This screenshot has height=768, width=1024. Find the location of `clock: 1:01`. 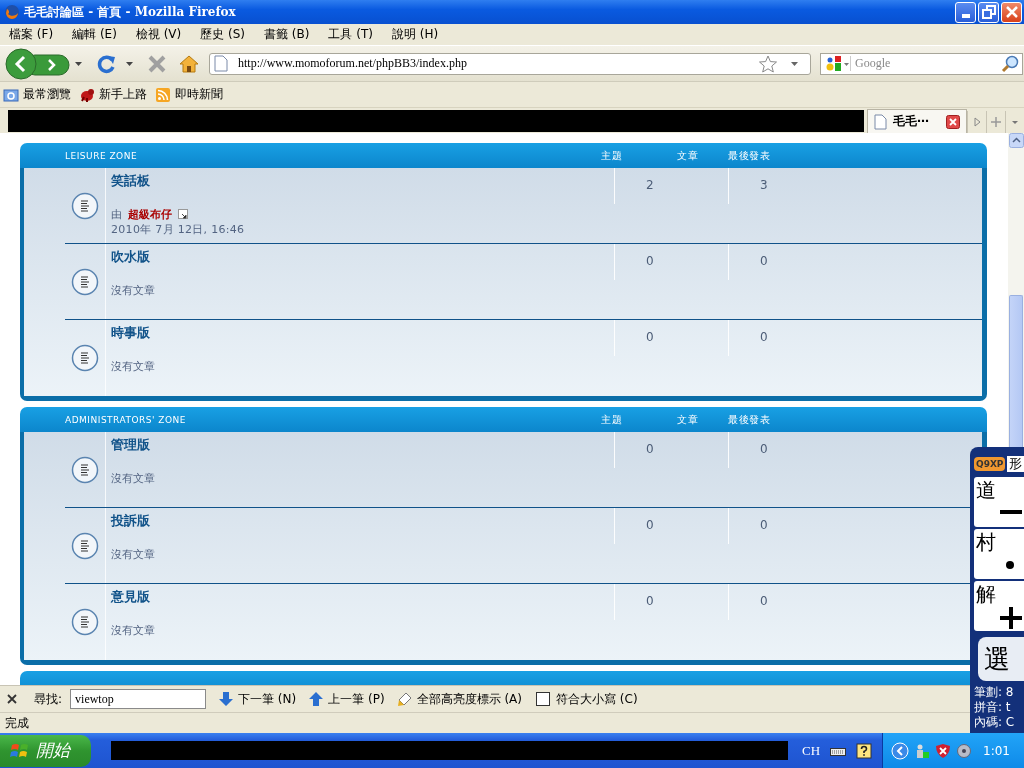

clock: 1:01 is located at coordinates (996, 750).